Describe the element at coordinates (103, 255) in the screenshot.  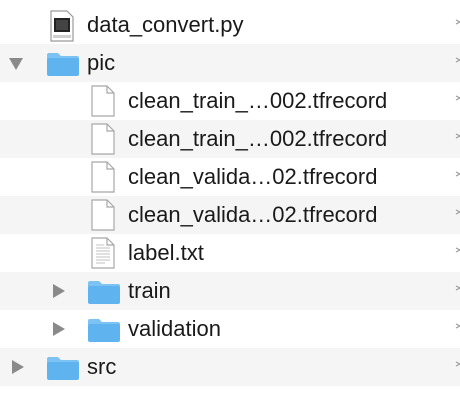
I see `text-document-icon` at that location.